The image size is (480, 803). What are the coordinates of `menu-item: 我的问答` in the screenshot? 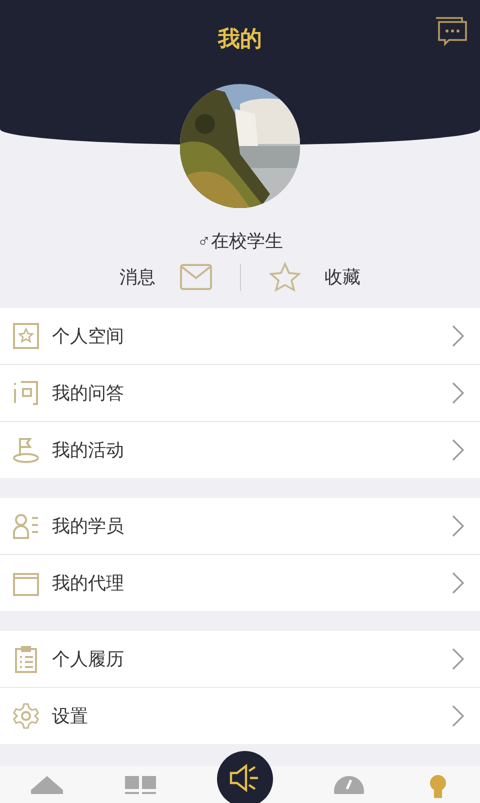 It's located at (240, 393).